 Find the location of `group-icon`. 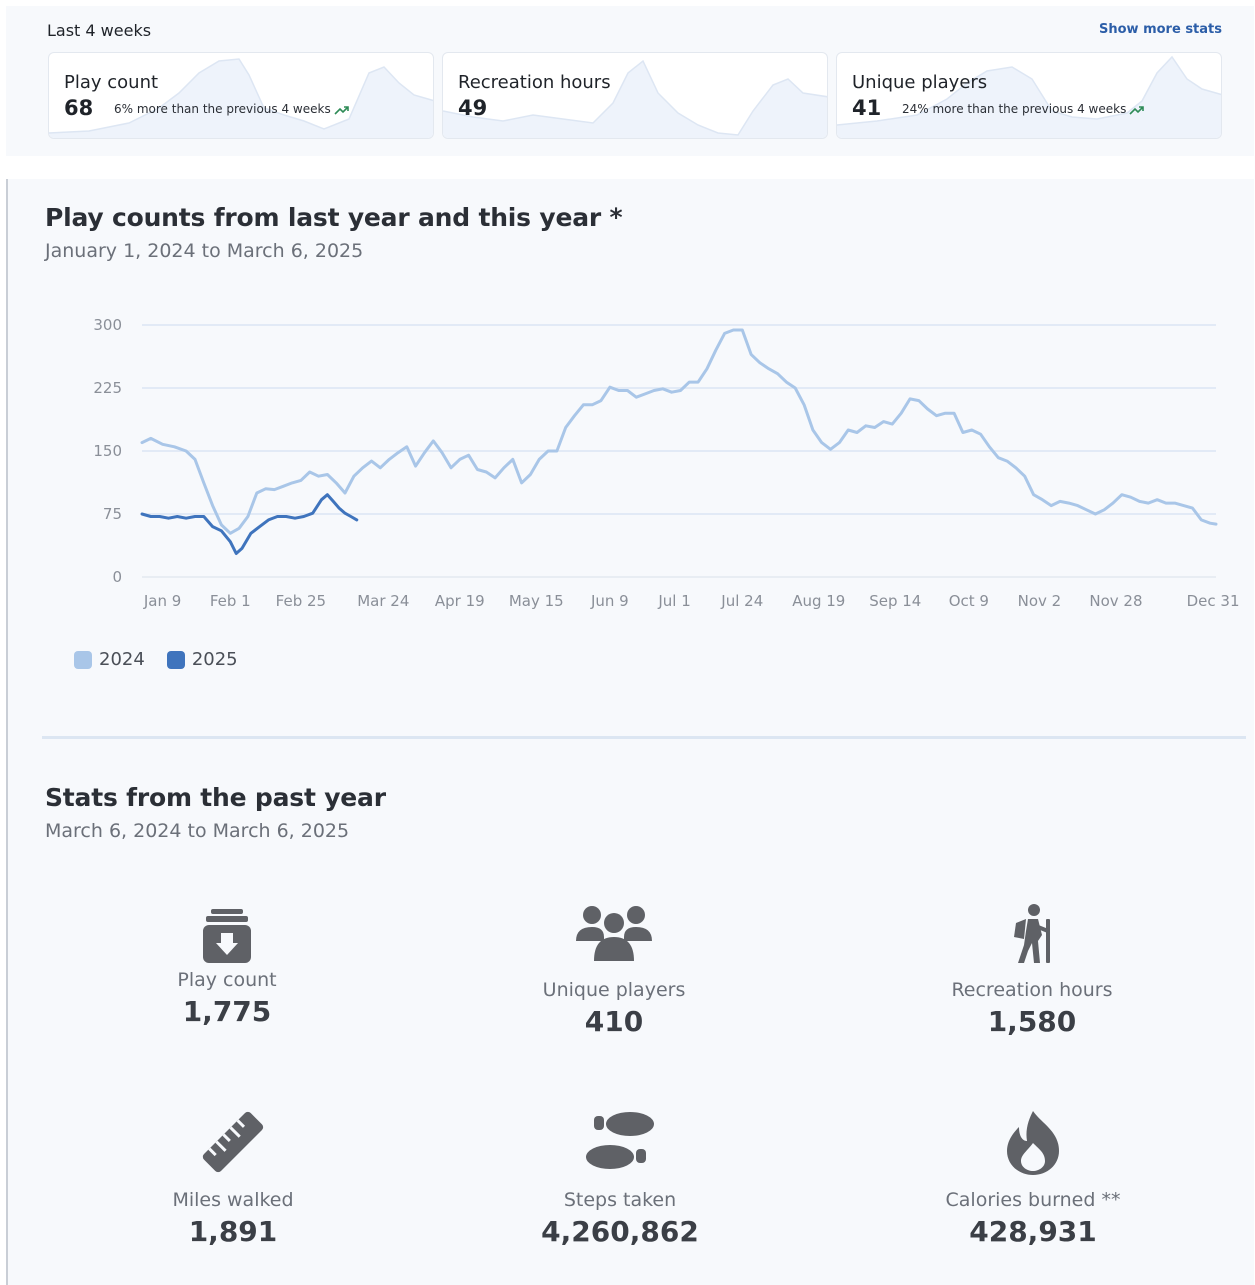

group-icon is located at coordinates (614, 933).